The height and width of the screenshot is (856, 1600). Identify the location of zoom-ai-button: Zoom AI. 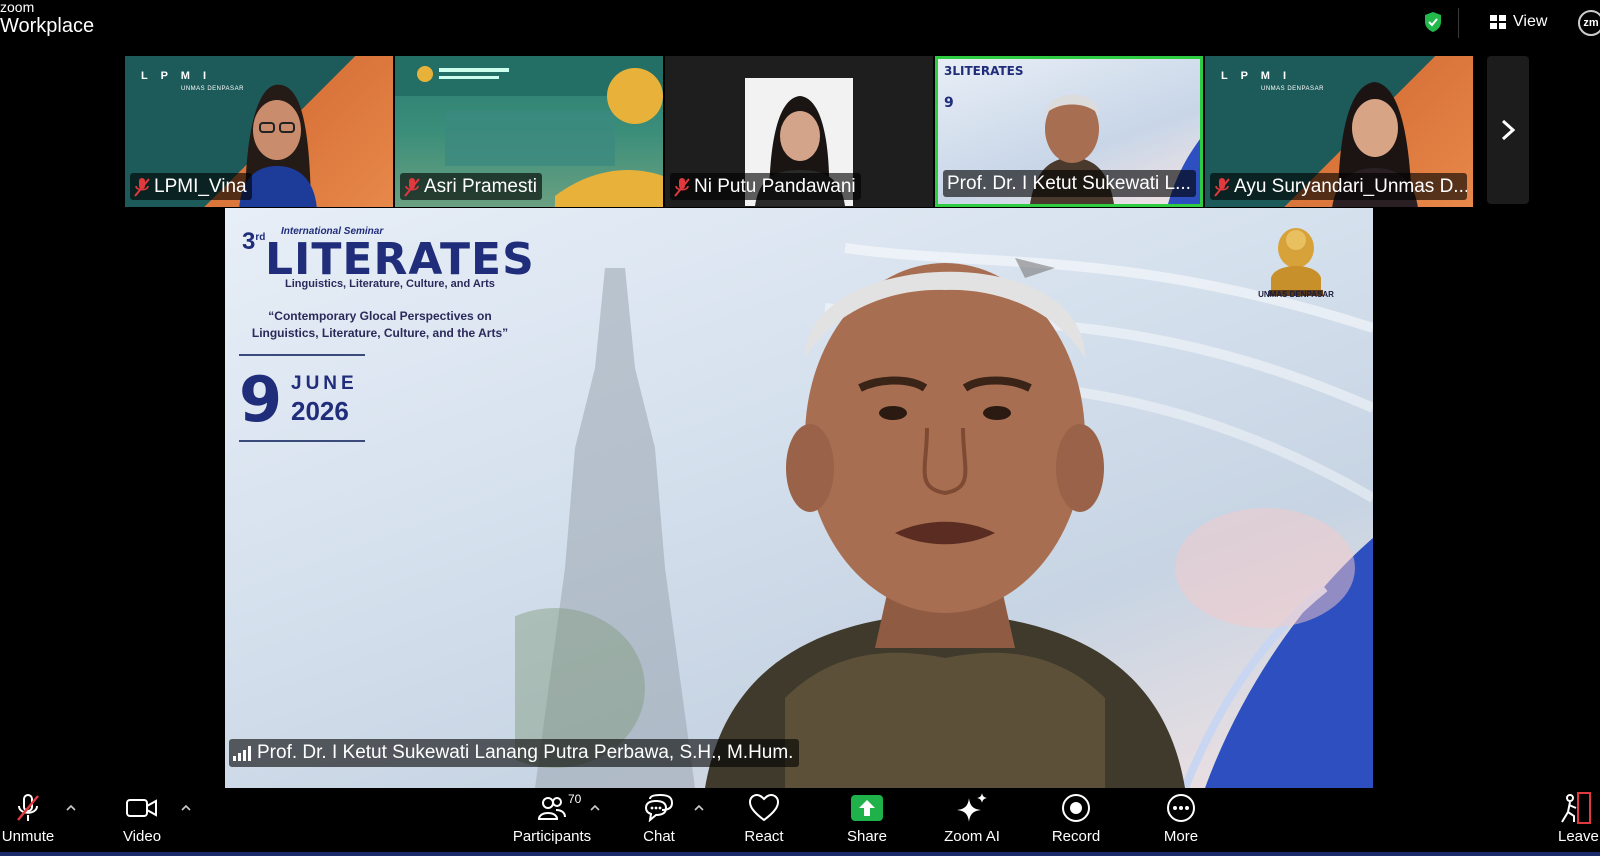
(972, 822).